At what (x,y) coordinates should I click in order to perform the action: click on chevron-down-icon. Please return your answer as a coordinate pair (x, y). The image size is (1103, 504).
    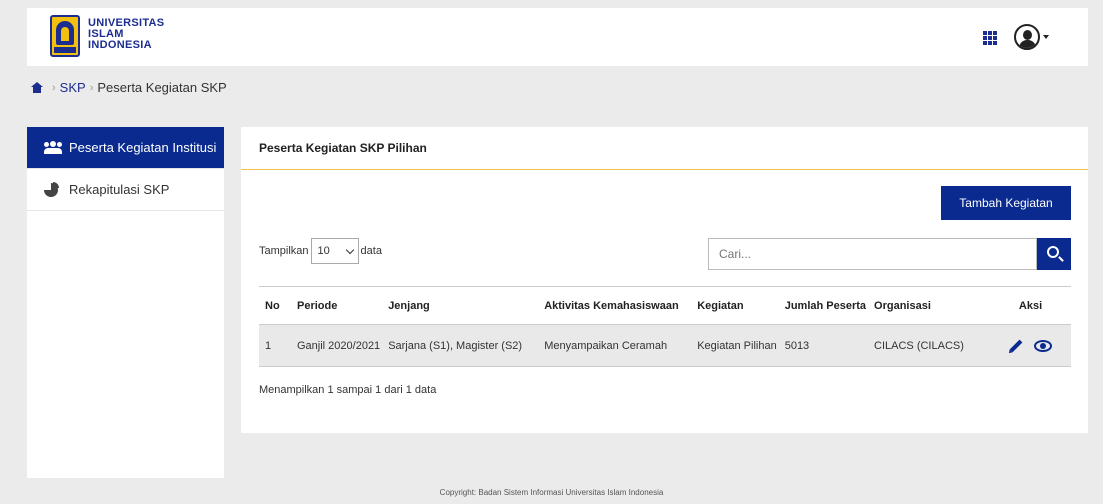
    Looking at the image, I should click on (349, 249).